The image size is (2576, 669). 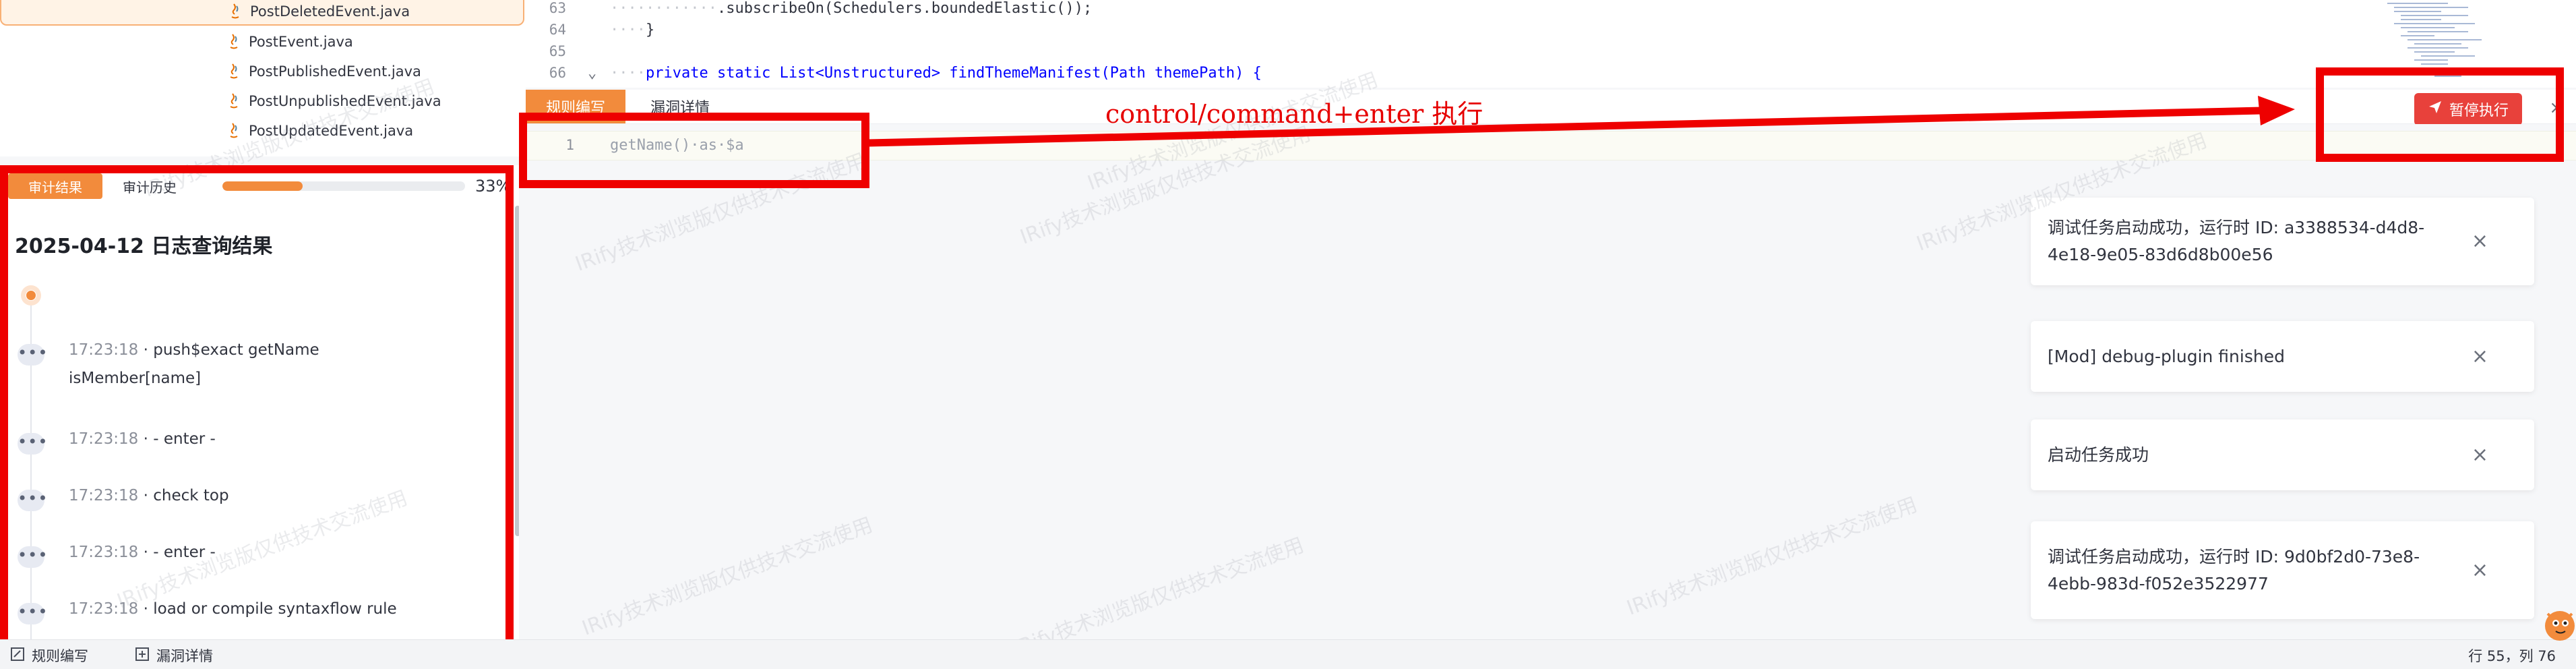 What do you see at coordinates (2479, 111) in the screenshot?
I see `pause-button-label: 暂停执行` at bounding box center [2479, 111].